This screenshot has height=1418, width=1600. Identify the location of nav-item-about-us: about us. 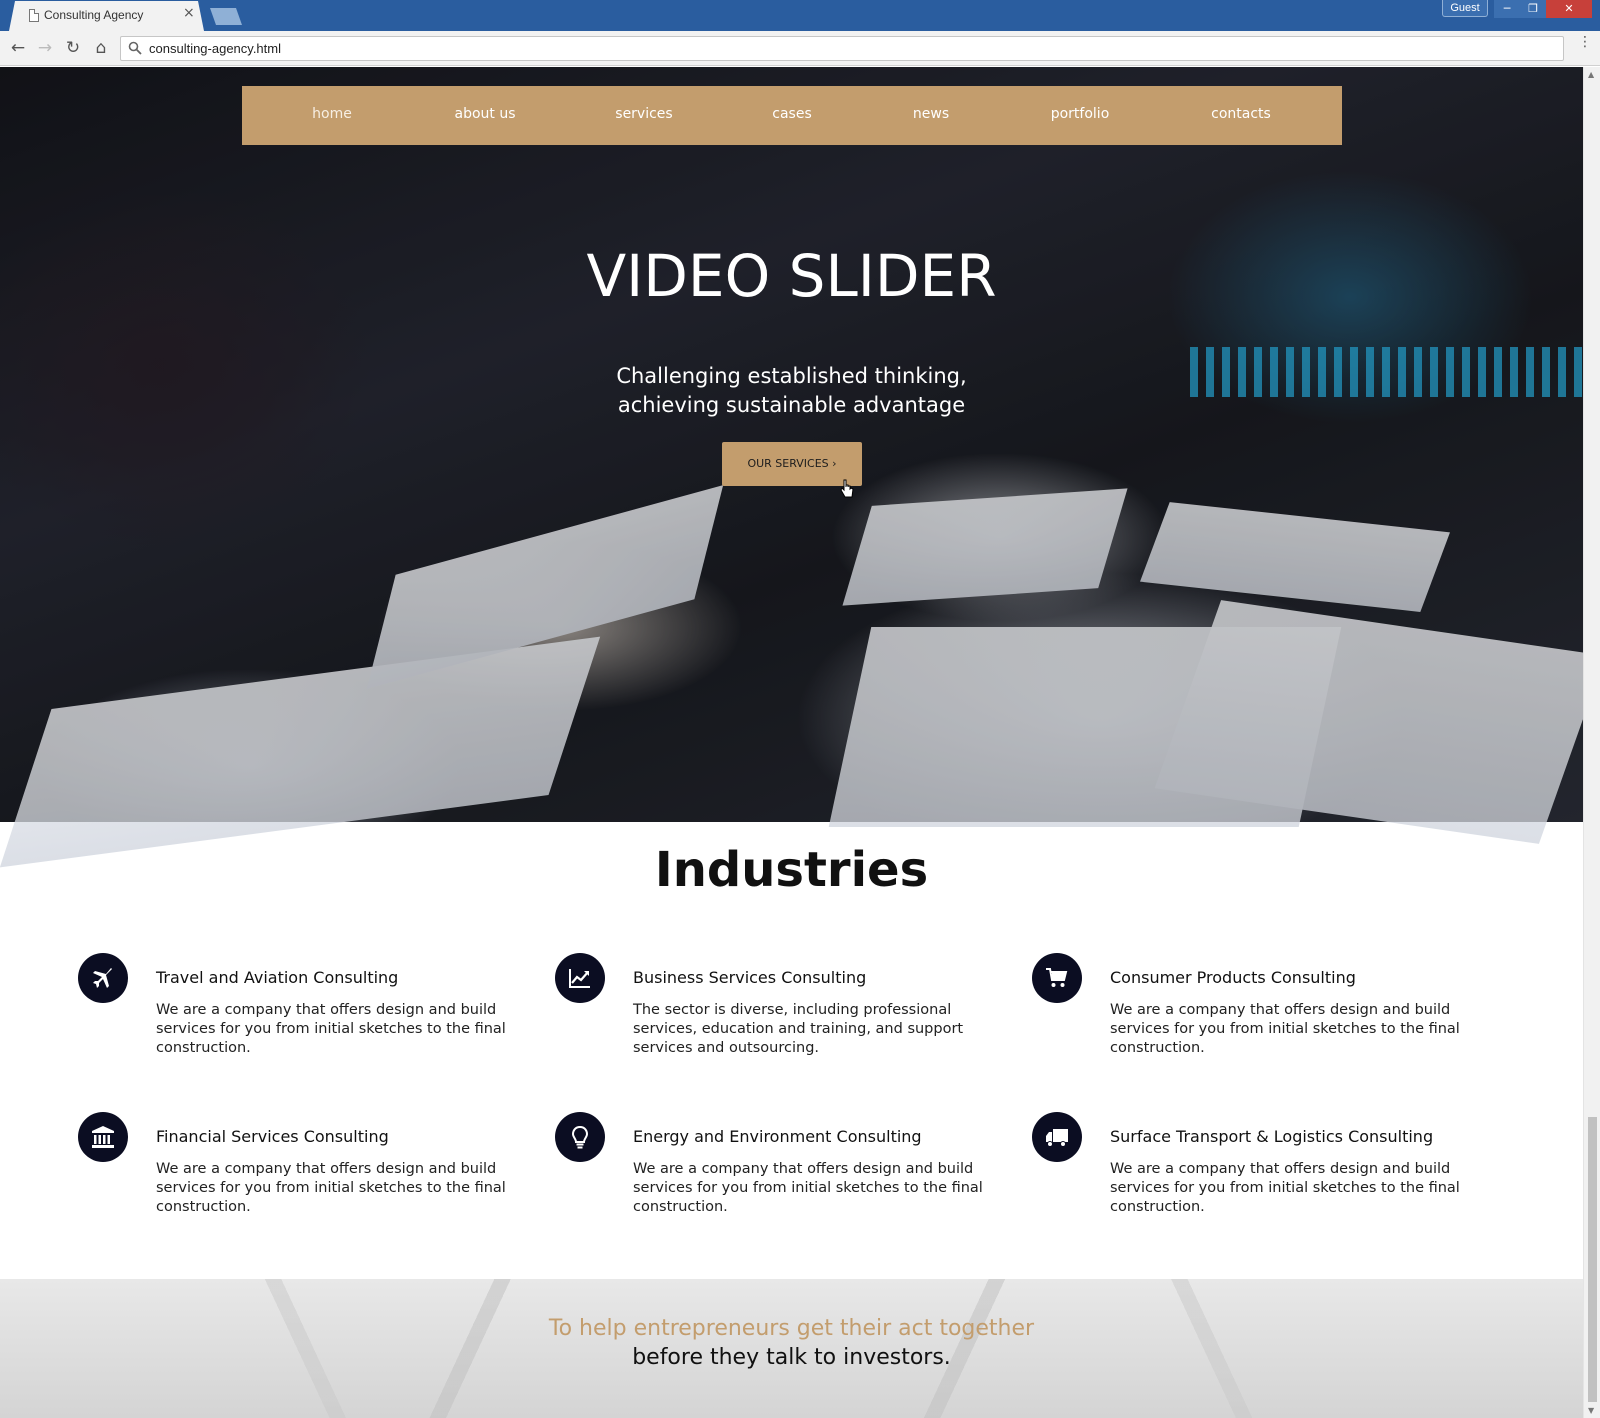
(484, 114).